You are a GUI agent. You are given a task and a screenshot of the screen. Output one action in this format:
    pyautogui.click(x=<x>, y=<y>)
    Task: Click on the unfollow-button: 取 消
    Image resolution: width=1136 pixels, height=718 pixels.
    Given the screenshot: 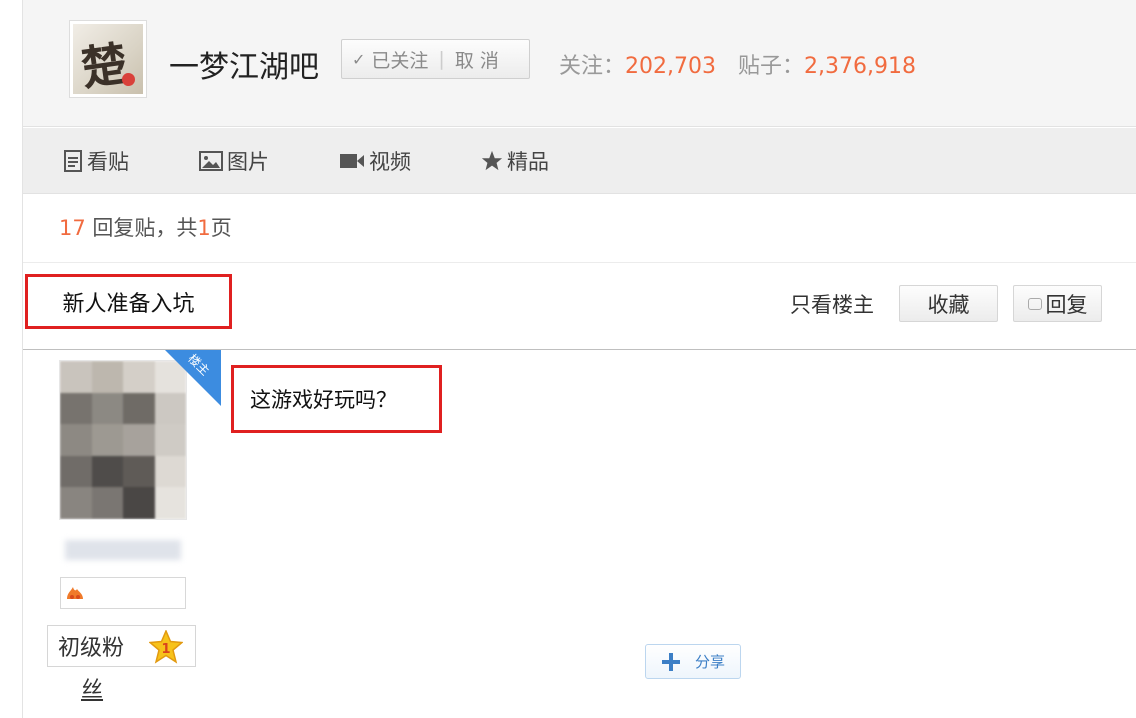 What is the action you would take?
    pyautogui.click(x=477, y=59)
    